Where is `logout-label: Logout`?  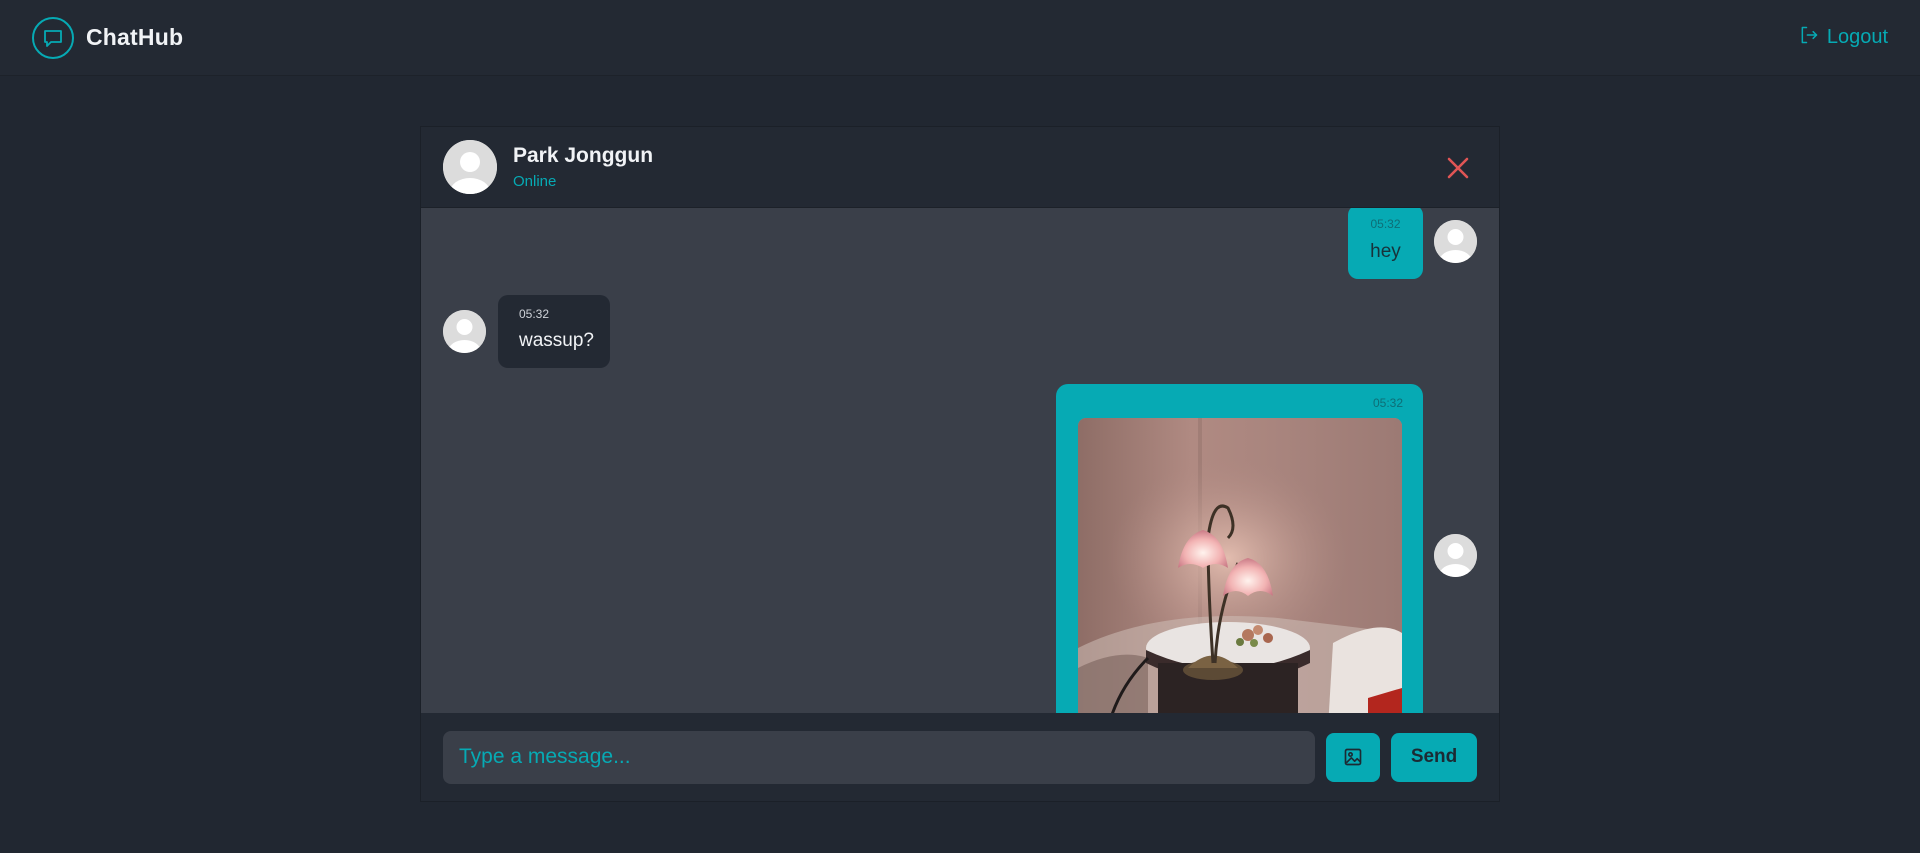
logout-label: Logout is located at coordinates (1857, 37).